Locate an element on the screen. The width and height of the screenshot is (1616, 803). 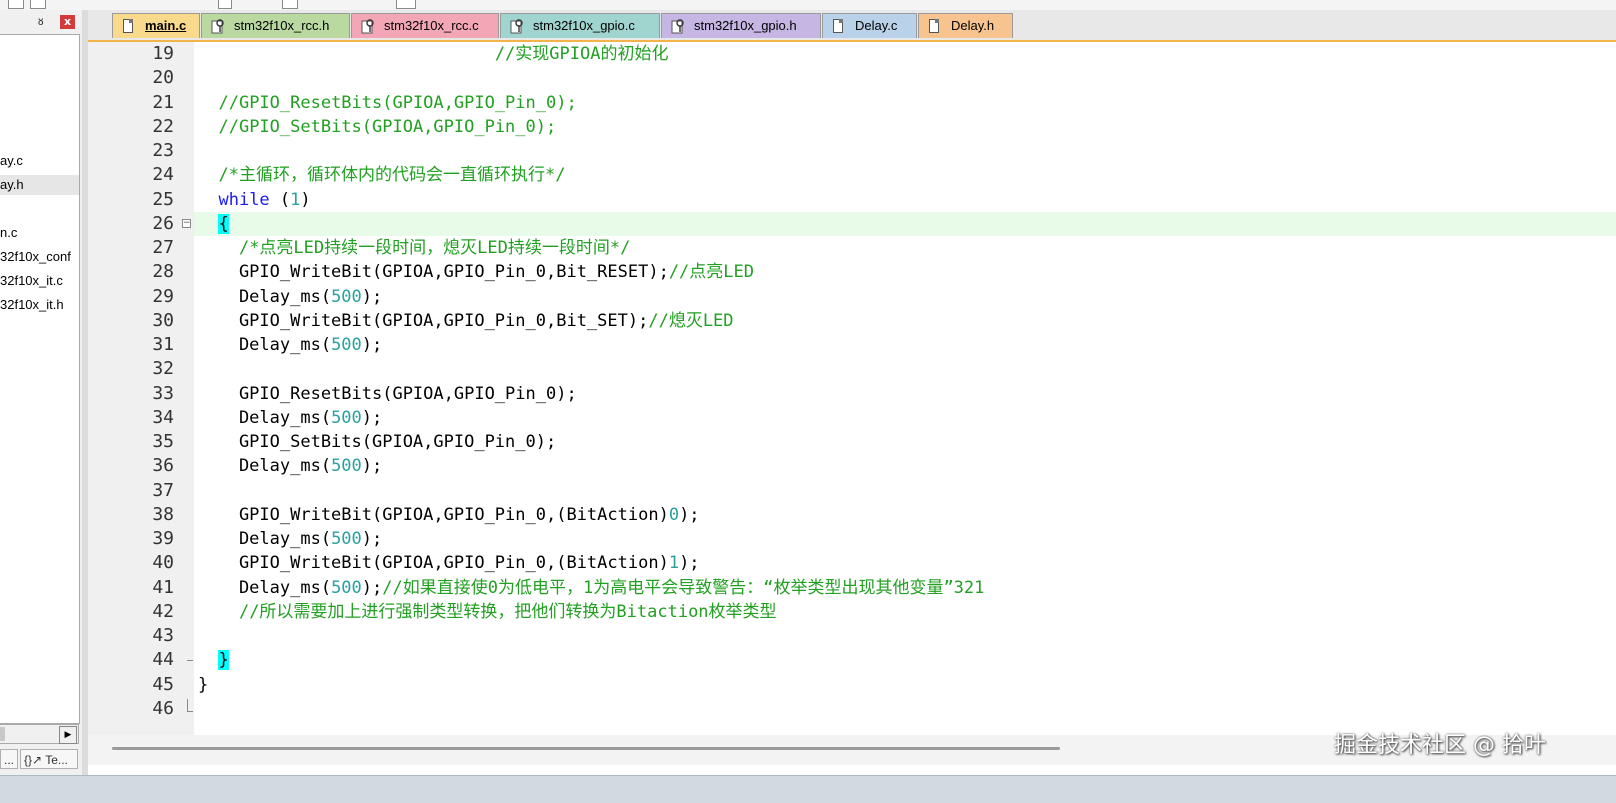
file-tab-label: main.c is located at coordinates (166, 25).